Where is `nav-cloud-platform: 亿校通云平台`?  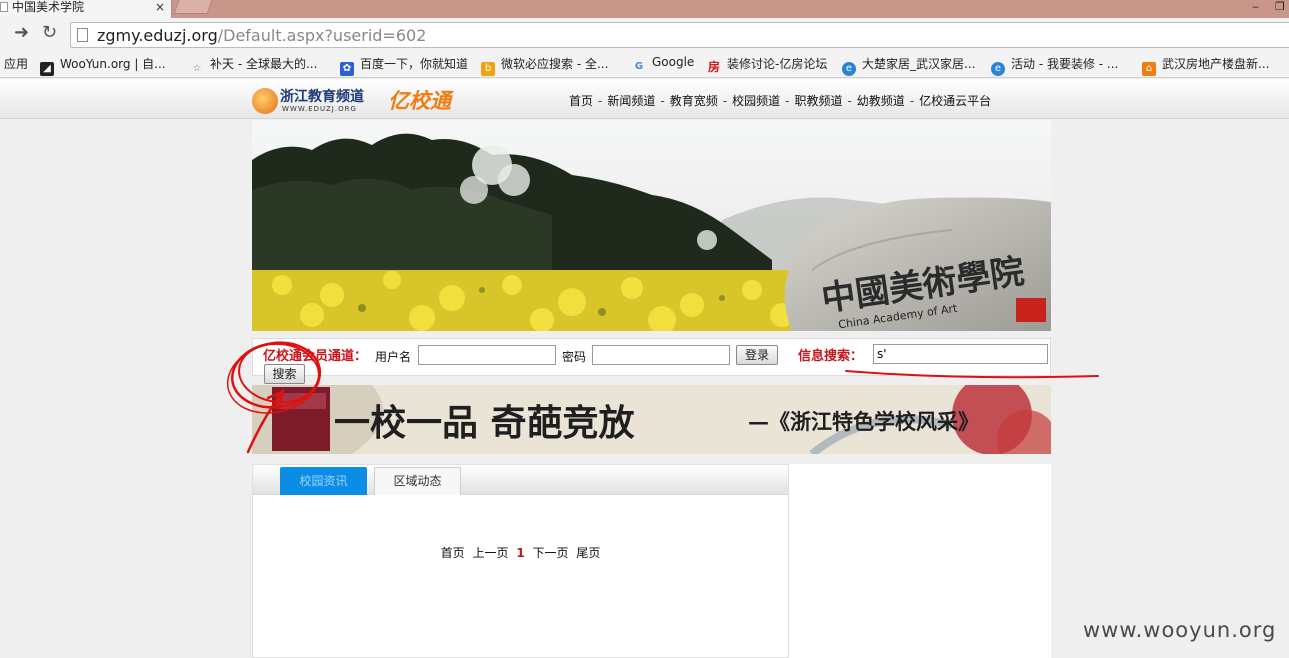 nav-cloud-platform: 亿校通云平台 is located at coordinates (955, 101).